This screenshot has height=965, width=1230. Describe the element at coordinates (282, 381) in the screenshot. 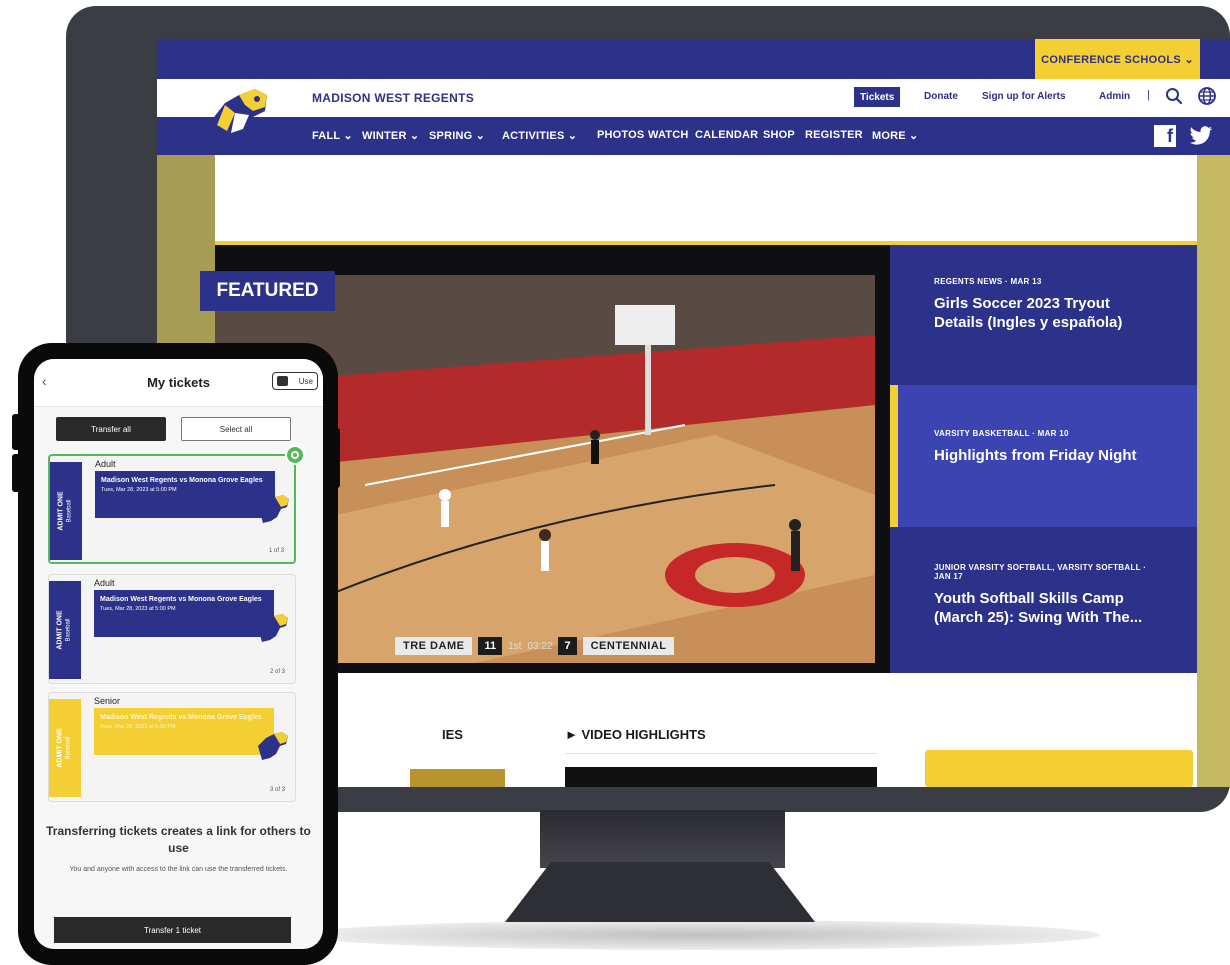

I see `ticket-icon` at that location.